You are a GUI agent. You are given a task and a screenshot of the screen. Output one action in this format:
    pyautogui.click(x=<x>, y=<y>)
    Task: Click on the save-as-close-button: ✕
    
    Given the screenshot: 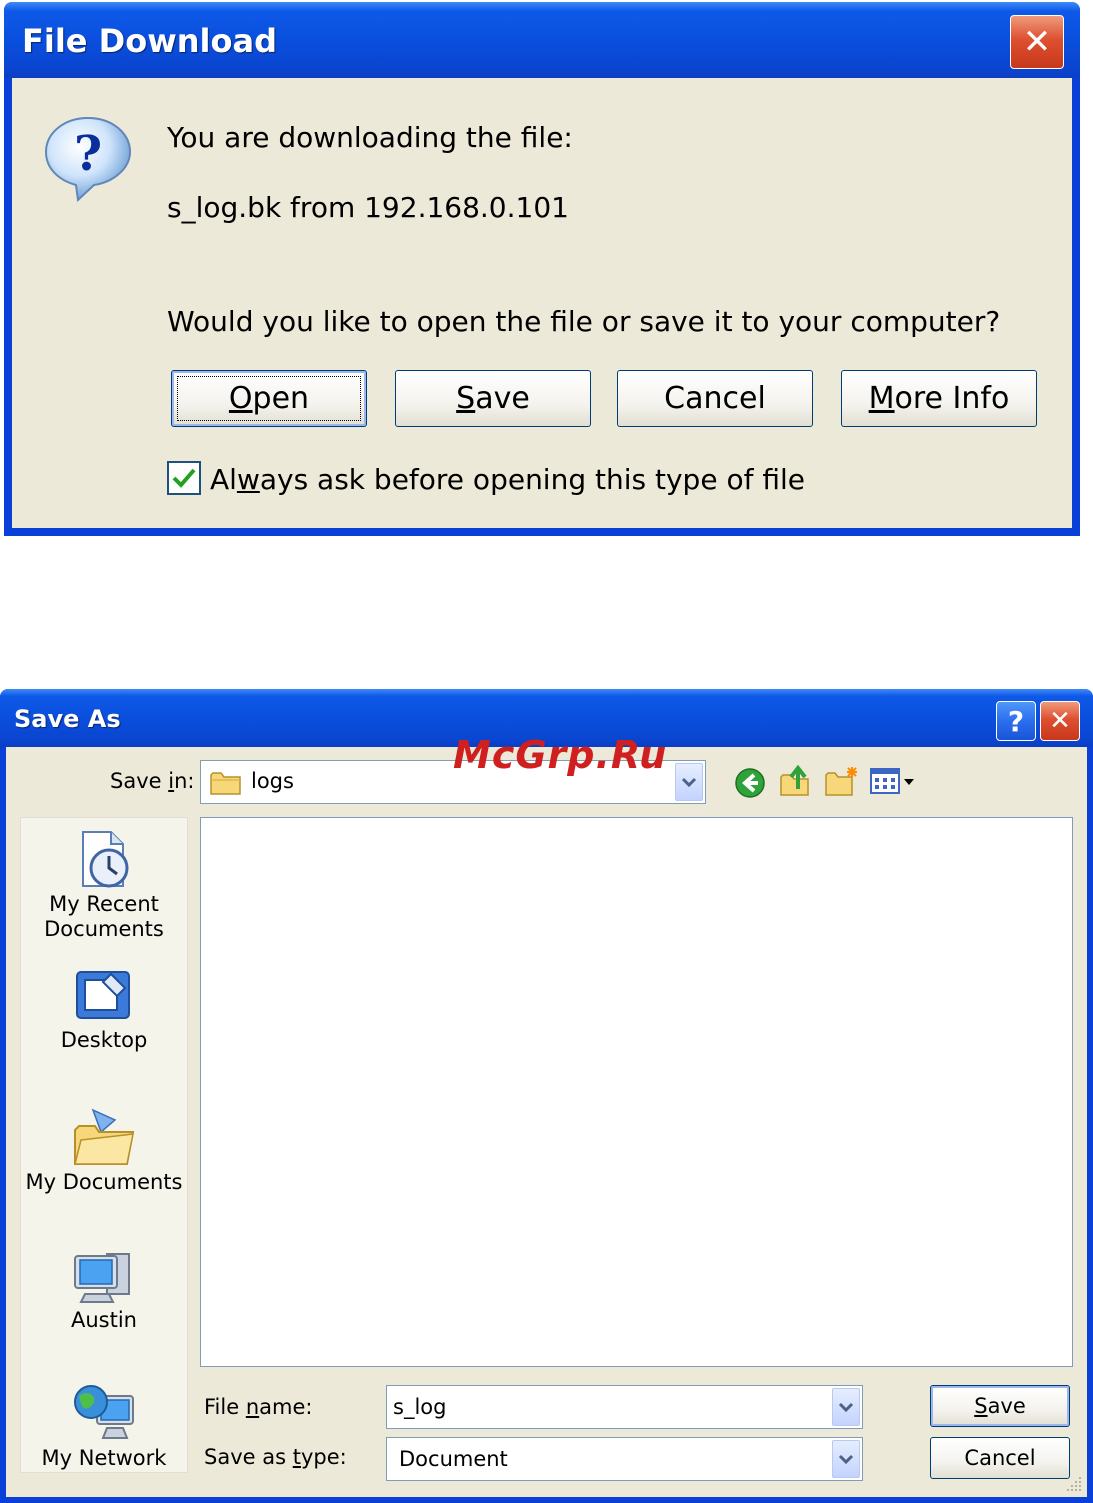 What is the action you would take?
    pyautogui.click(x=1060, y=721)
    